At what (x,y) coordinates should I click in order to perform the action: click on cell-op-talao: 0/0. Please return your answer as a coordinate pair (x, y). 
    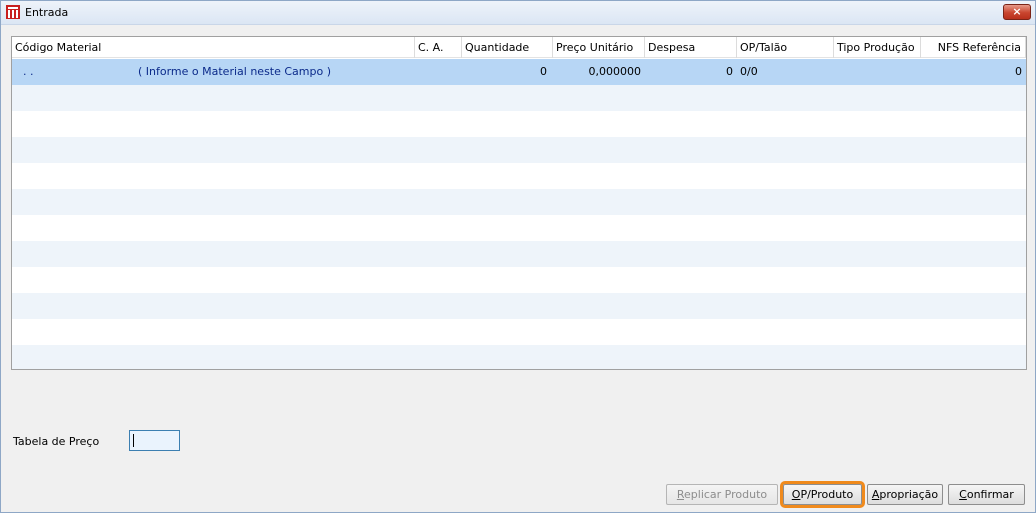
    Looking at the image, I should click on (785, 72).